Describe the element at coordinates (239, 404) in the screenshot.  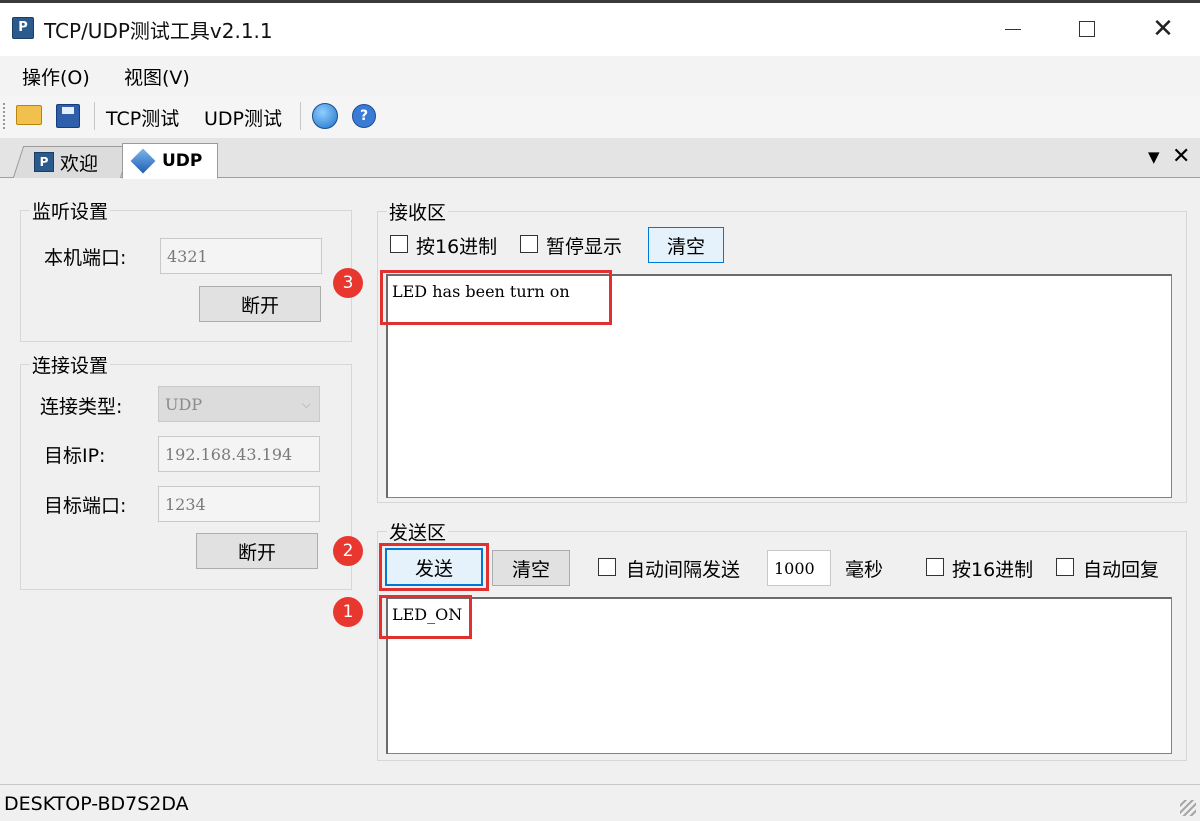
I see `connection-type-select: UDP ⌵` at that location.